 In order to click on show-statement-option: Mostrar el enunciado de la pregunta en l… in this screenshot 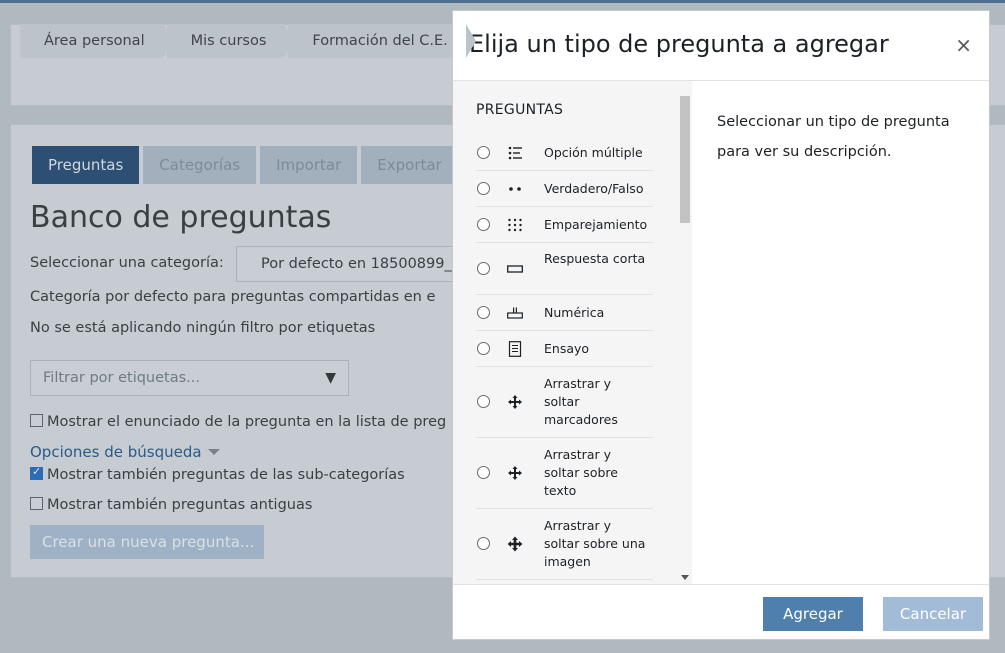, I will do `click(238, 422)`.